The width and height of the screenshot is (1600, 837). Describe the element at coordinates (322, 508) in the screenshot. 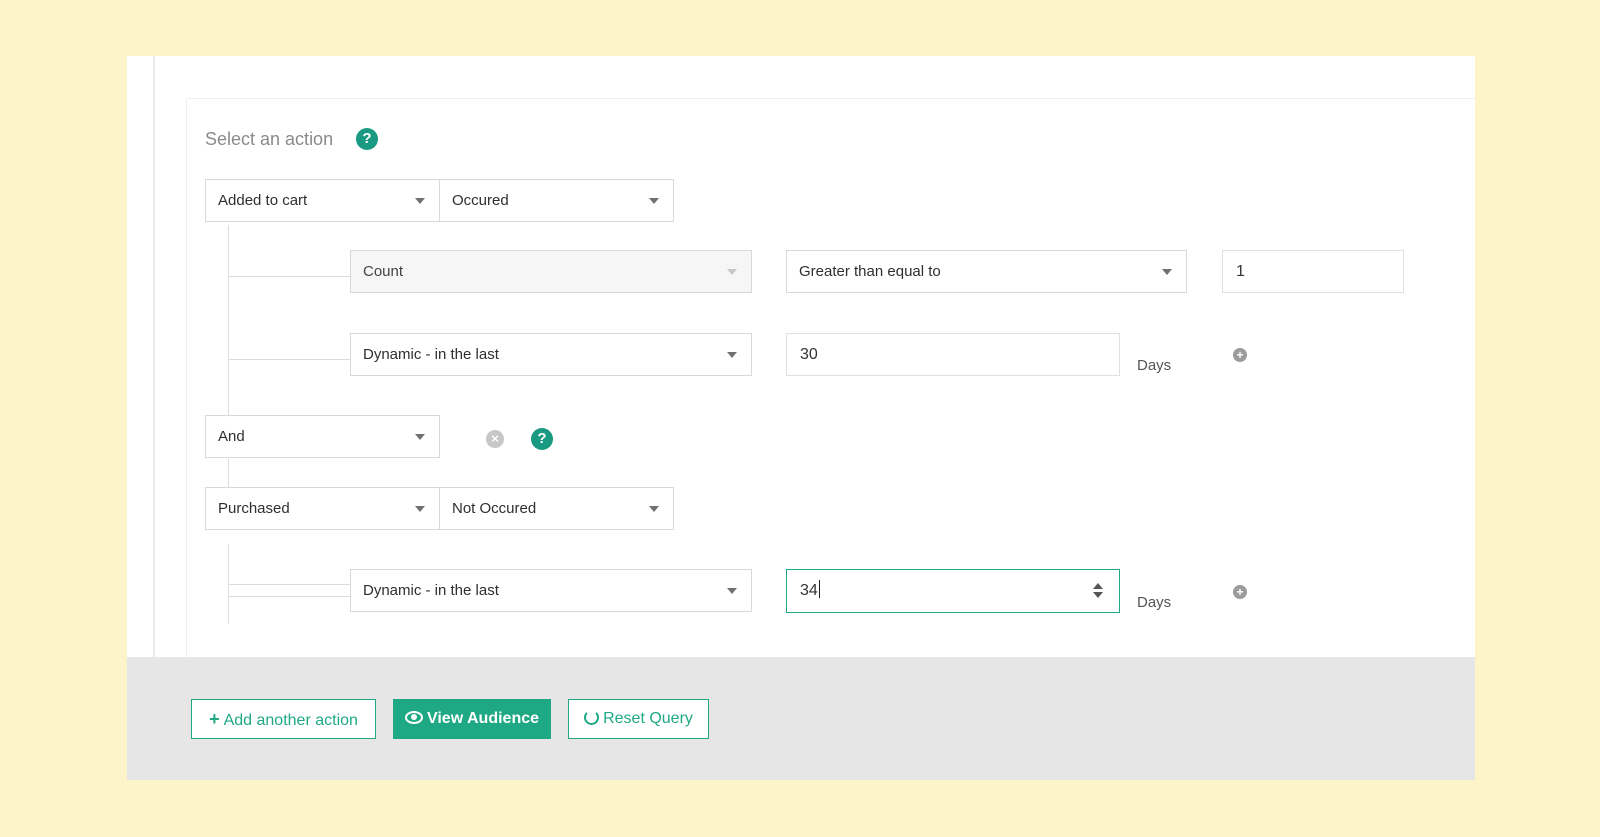

I see `event-select-2: Purchased` at that location.